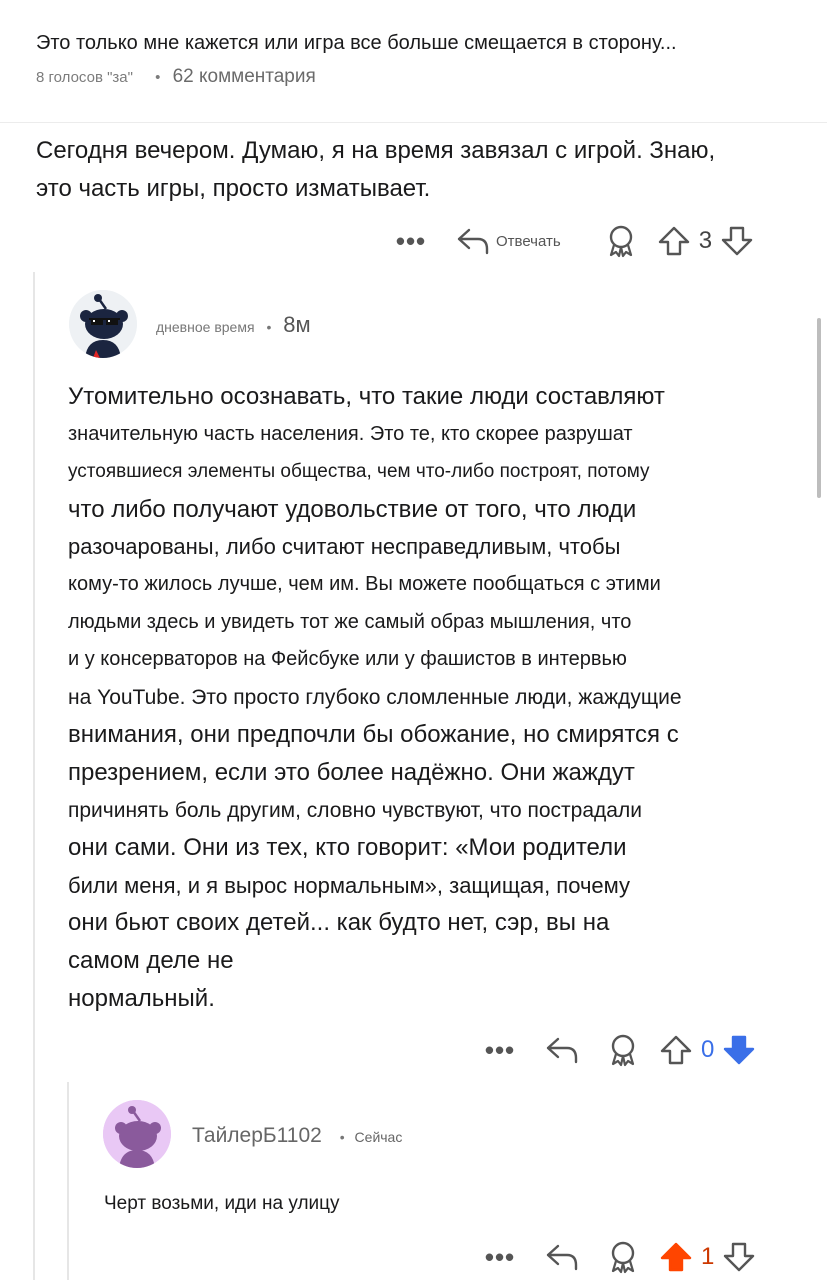 This screenshot has width=827, height=1280. What do you see at coordinates (705, 240) in the screenshot?
I see `vote-count: 3` at bounding box center [705, 240].